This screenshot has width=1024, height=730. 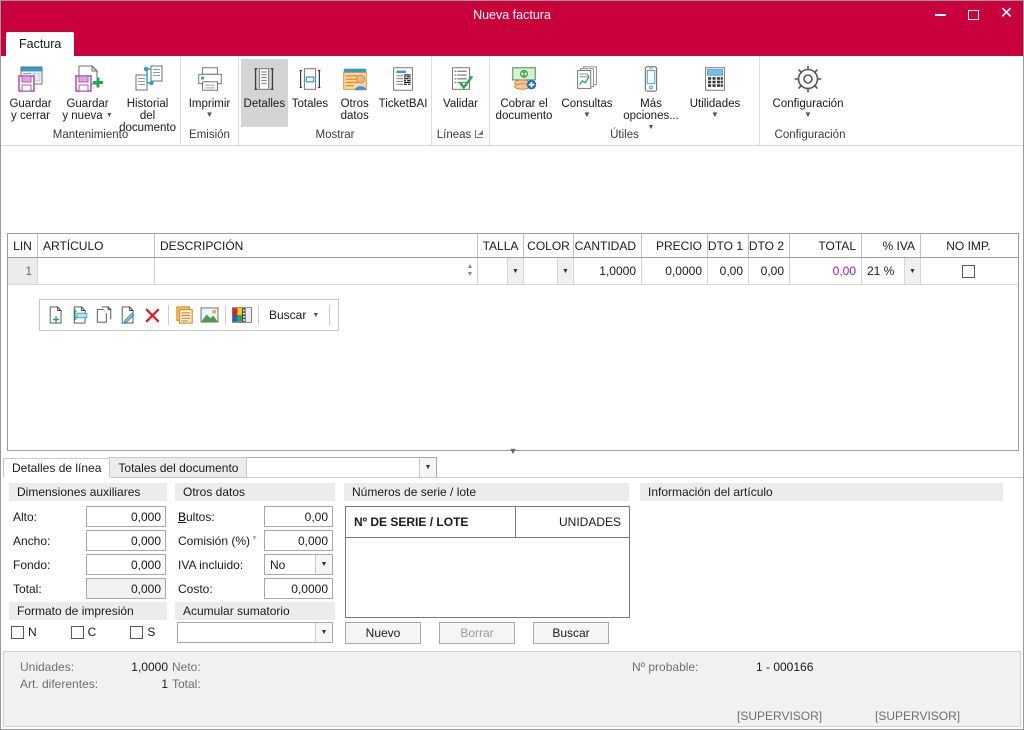 I want to click on cell-iva: 21 % ▼, so click(x=891, y=271).